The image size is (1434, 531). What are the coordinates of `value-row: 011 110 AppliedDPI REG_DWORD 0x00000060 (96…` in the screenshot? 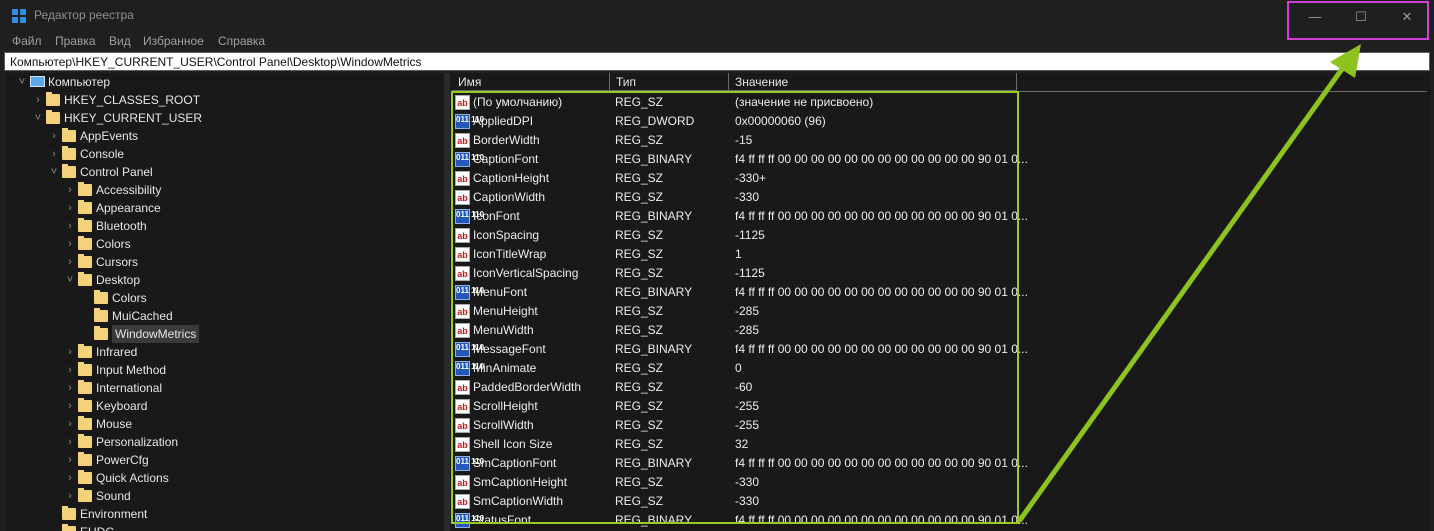 It's located at (940, 121).